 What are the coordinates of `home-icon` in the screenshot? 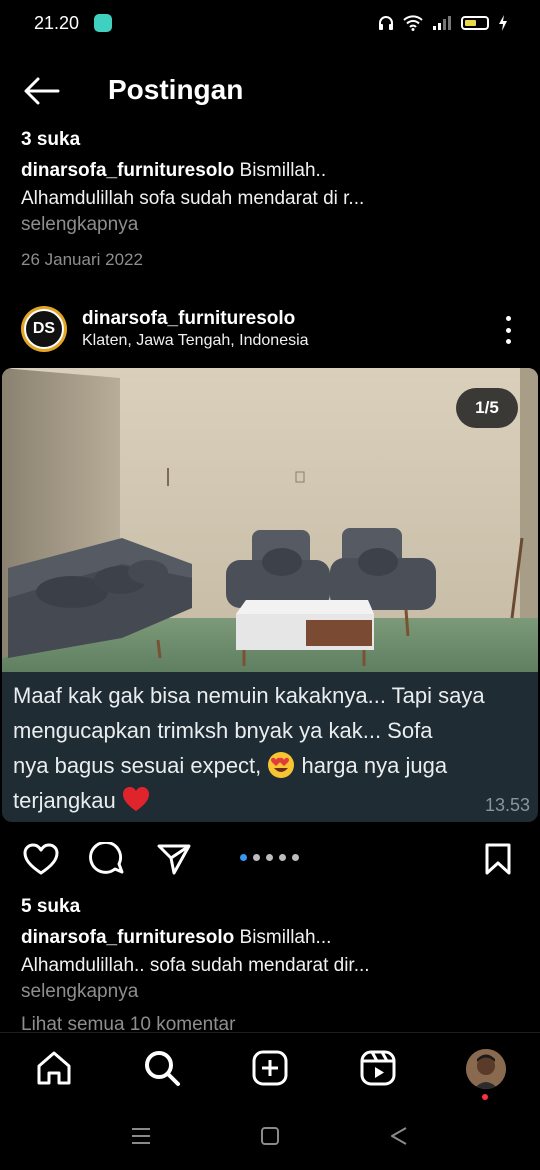 It's located at (54, 1068).